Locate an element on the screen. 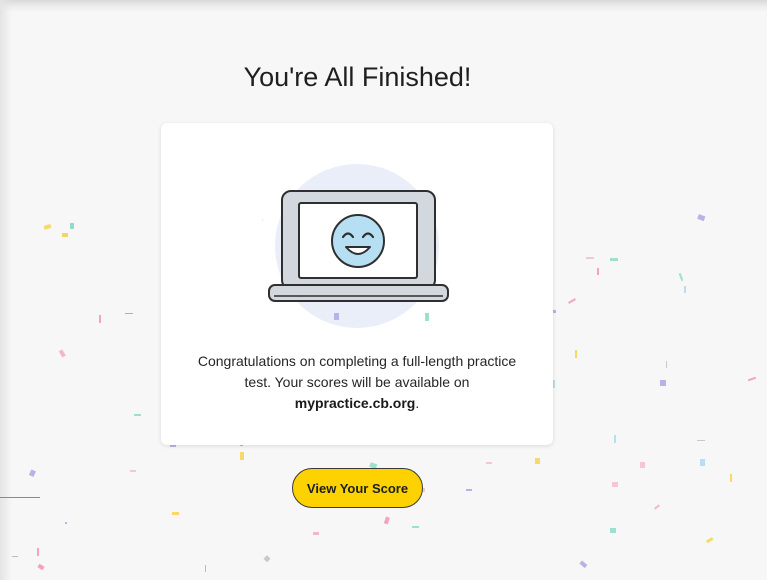 Image resolution: width=767 pixels, height=580 pixels. top-shadow is located at coordinates (383, 6).